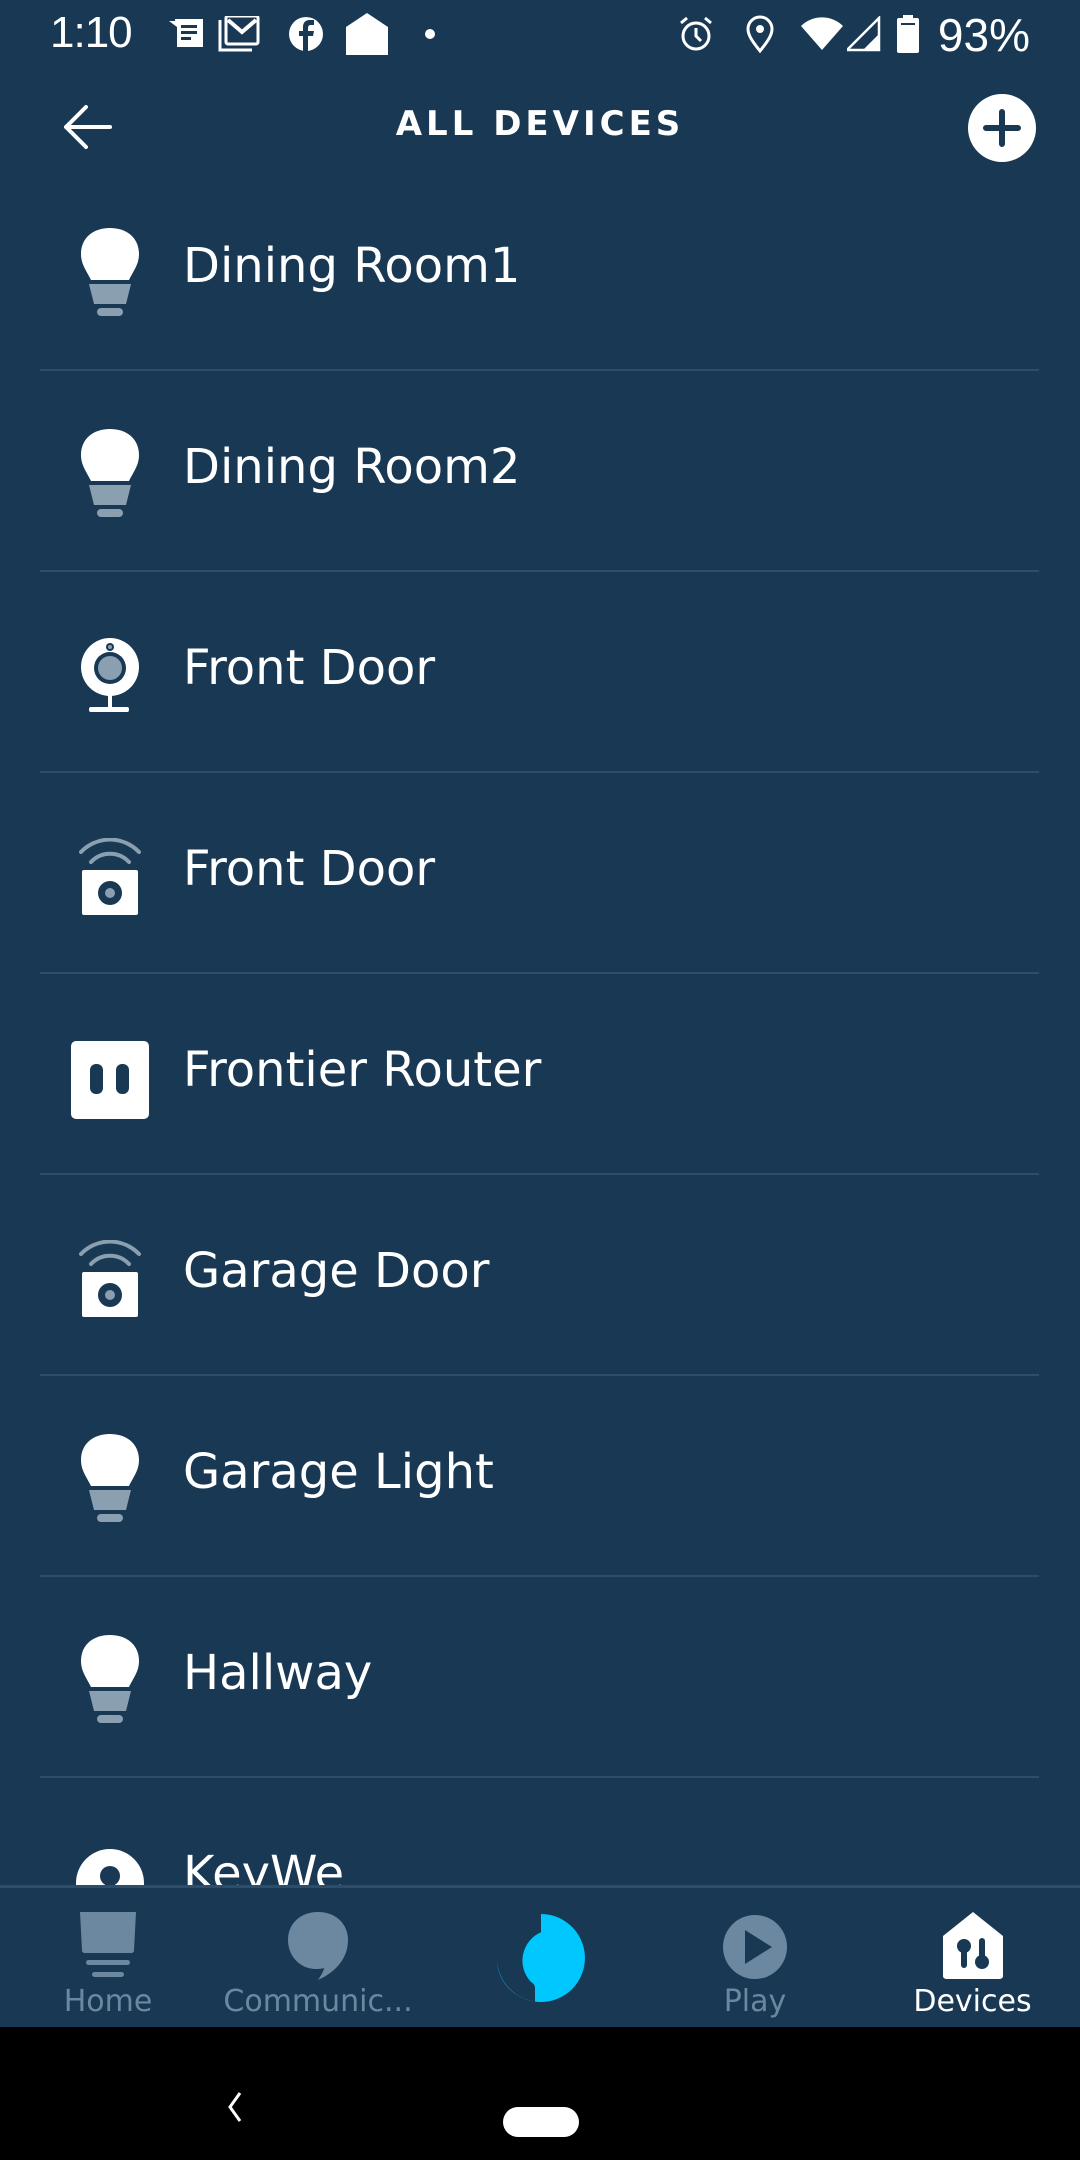 This screenshot has width=1080, height=2160. I want to click on device-row: Garage Door, so click(540, 1275).